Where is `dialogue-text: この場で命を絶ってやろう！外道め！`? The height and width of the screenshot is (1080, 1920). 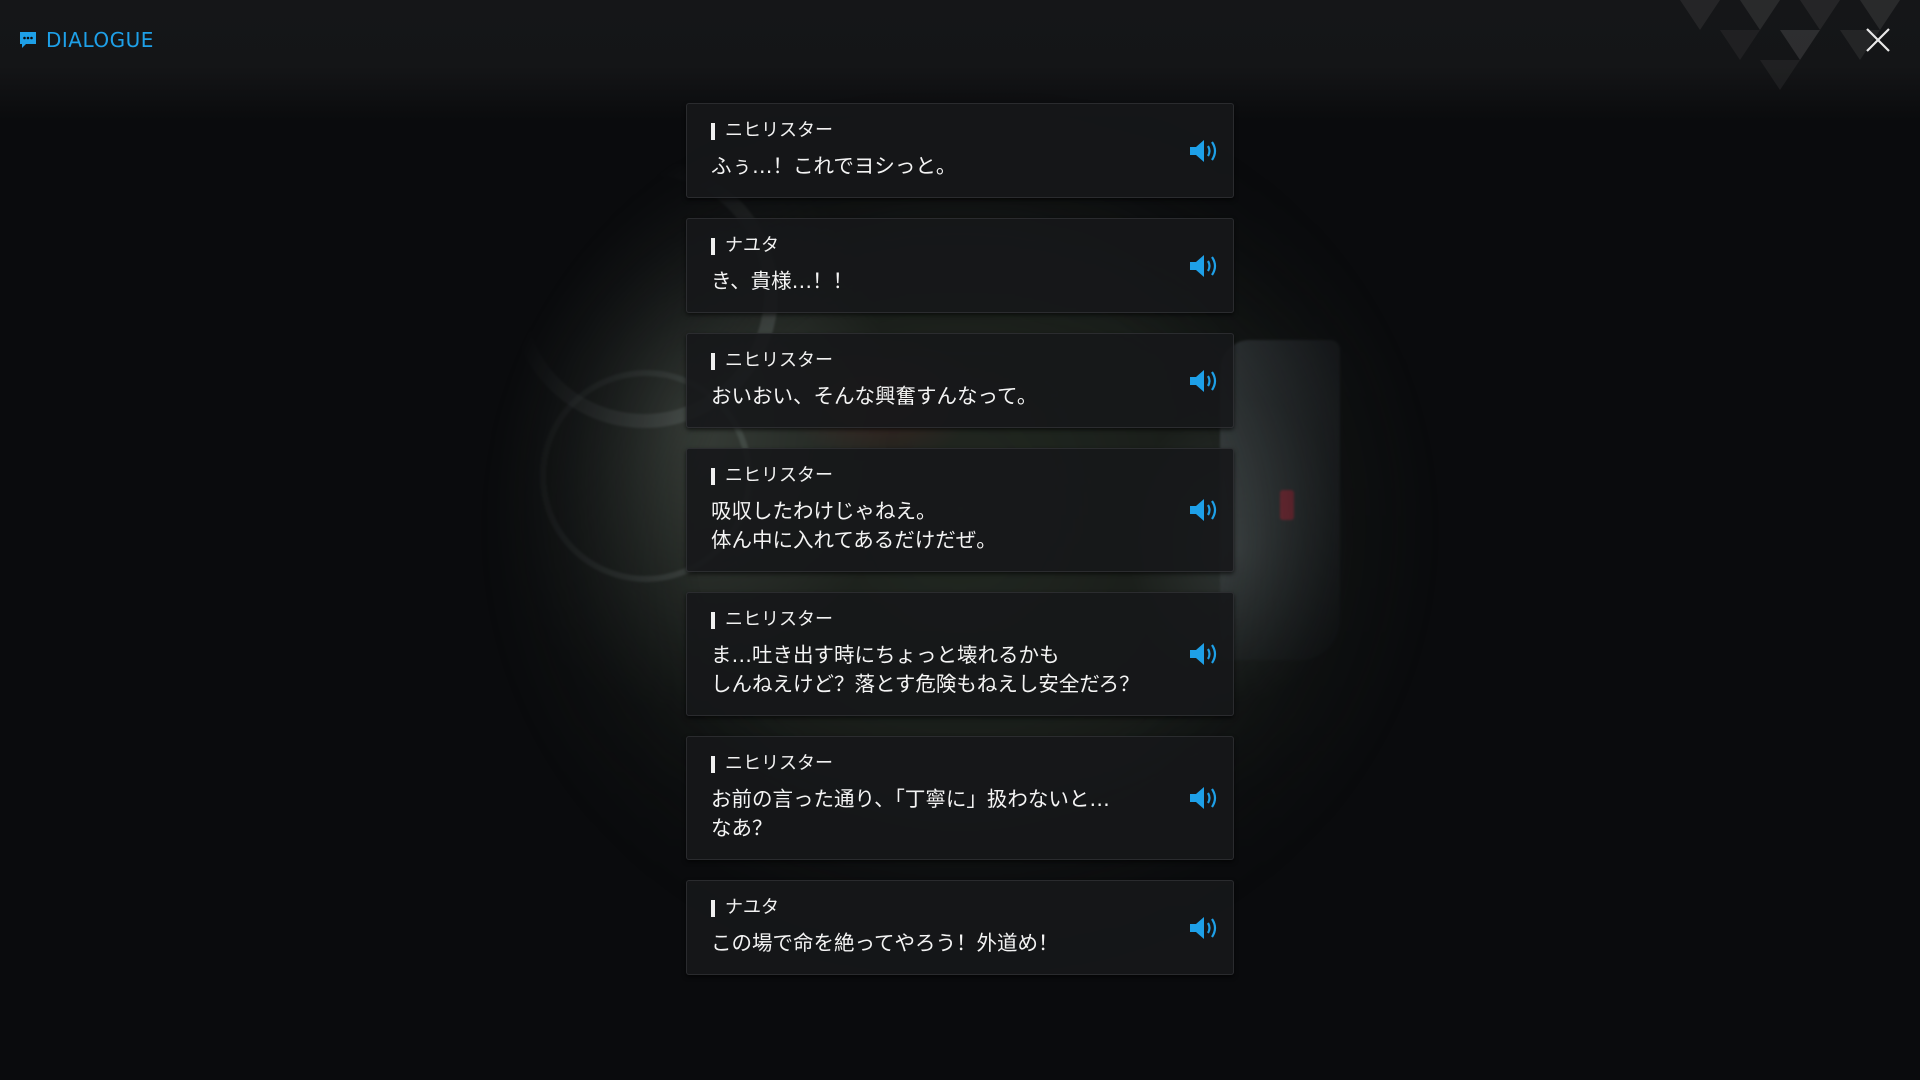 dialogue-text: この場で命を絶ってやろう！外道め！ is located at coordinates (927, 943).